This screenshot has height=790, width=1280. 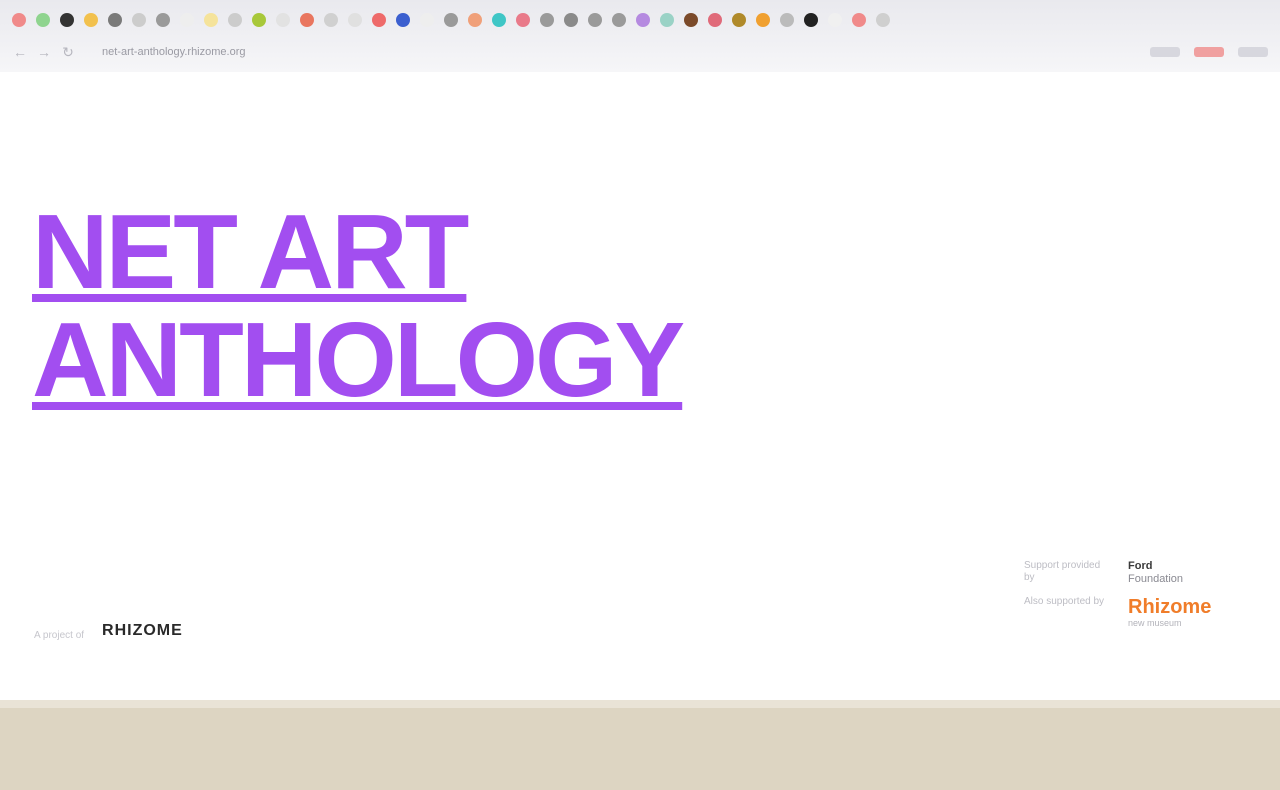 What do you see at coordinates (1156, 579) in the screenshot?
I see `funder-sub: Foundation` at bounding box center [1156, 579].